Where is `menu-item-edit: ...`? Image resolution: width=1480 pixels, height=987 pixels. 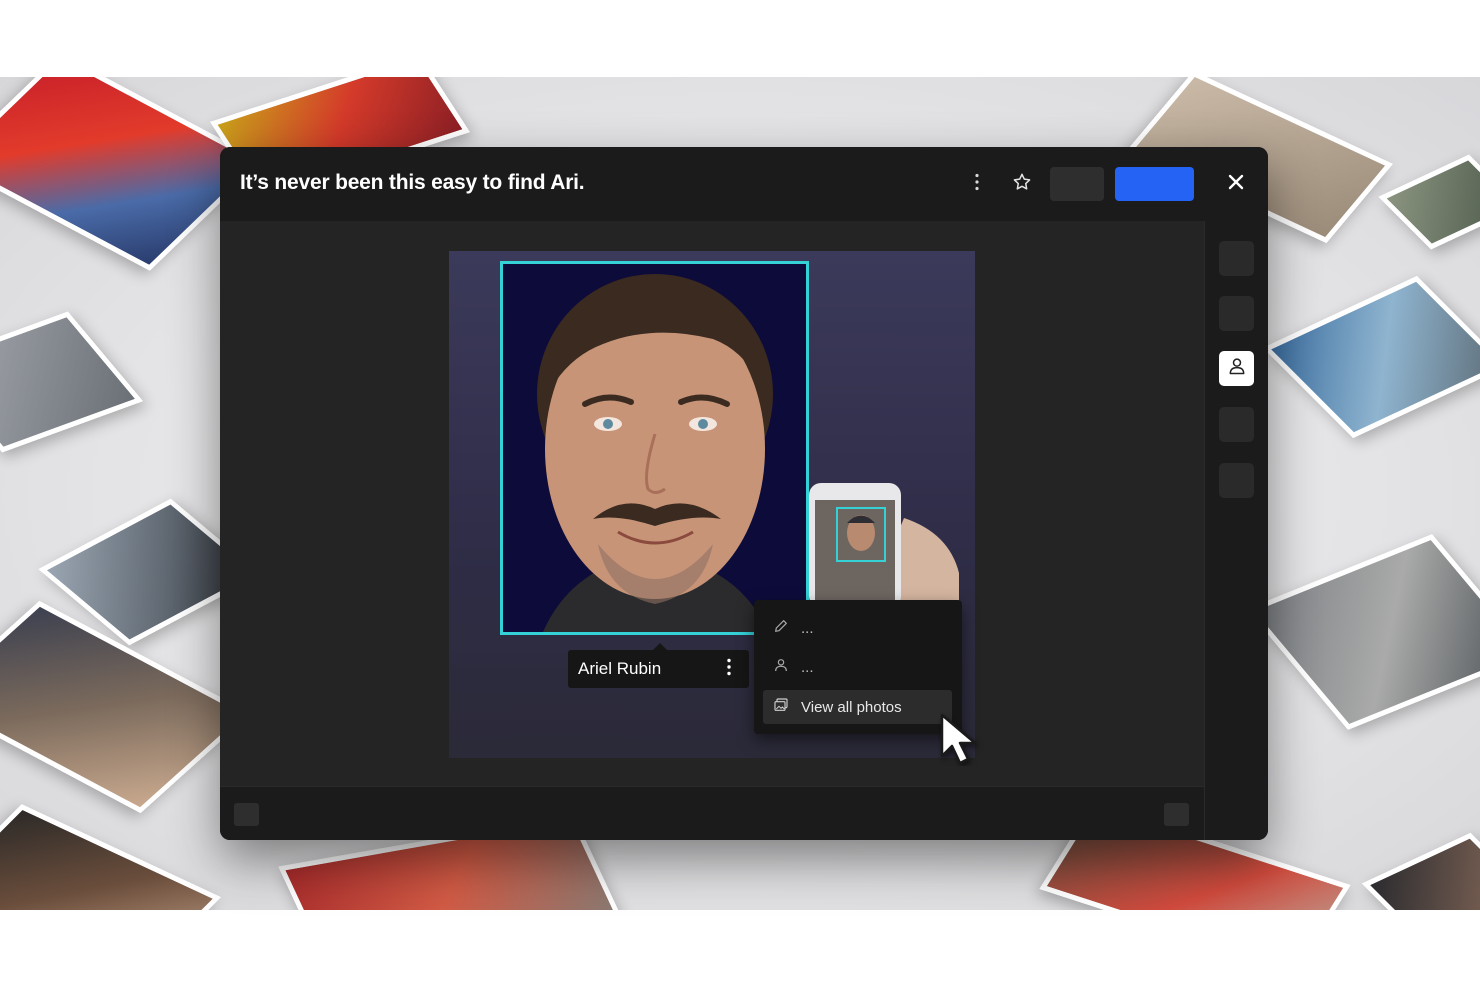
menu-item-edit: ... is located at coordinates (857, 628).